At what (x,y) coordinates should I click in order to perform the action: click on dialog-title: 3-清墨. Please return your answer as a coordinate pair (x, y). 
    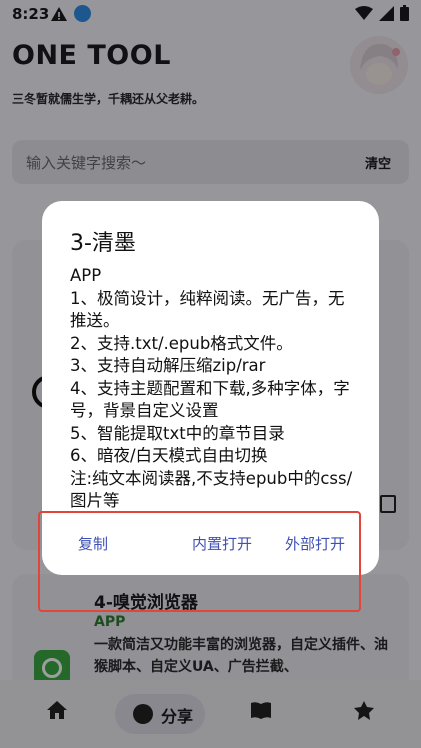
    Looking at the image, I should click on (103, 243).